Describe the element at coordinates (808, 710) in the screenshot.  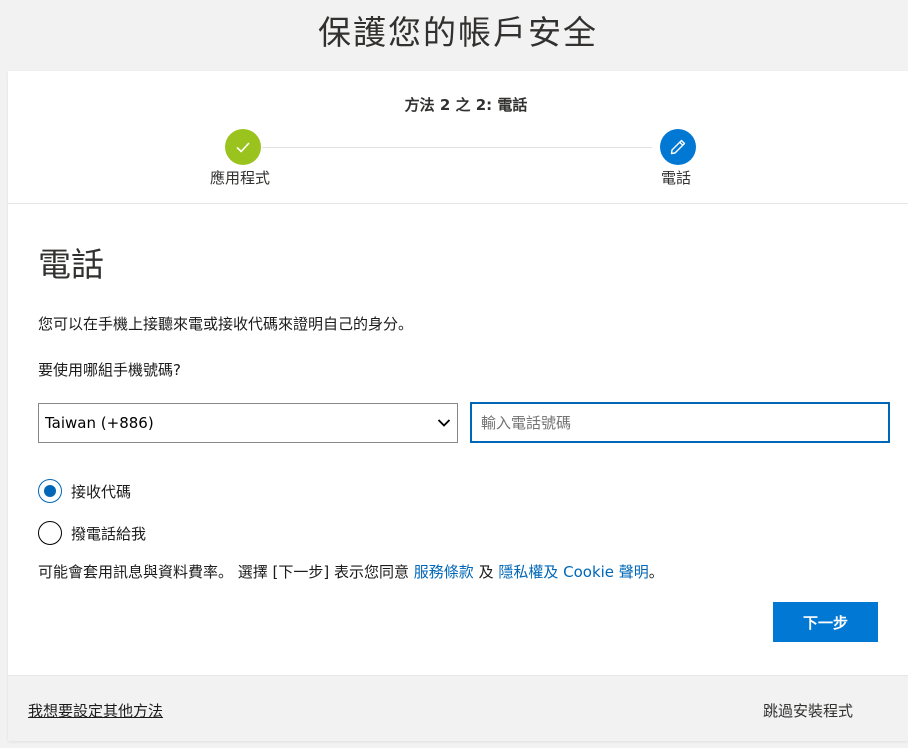
I see `skip-setup-link: 跳過安裝程式` at that location.